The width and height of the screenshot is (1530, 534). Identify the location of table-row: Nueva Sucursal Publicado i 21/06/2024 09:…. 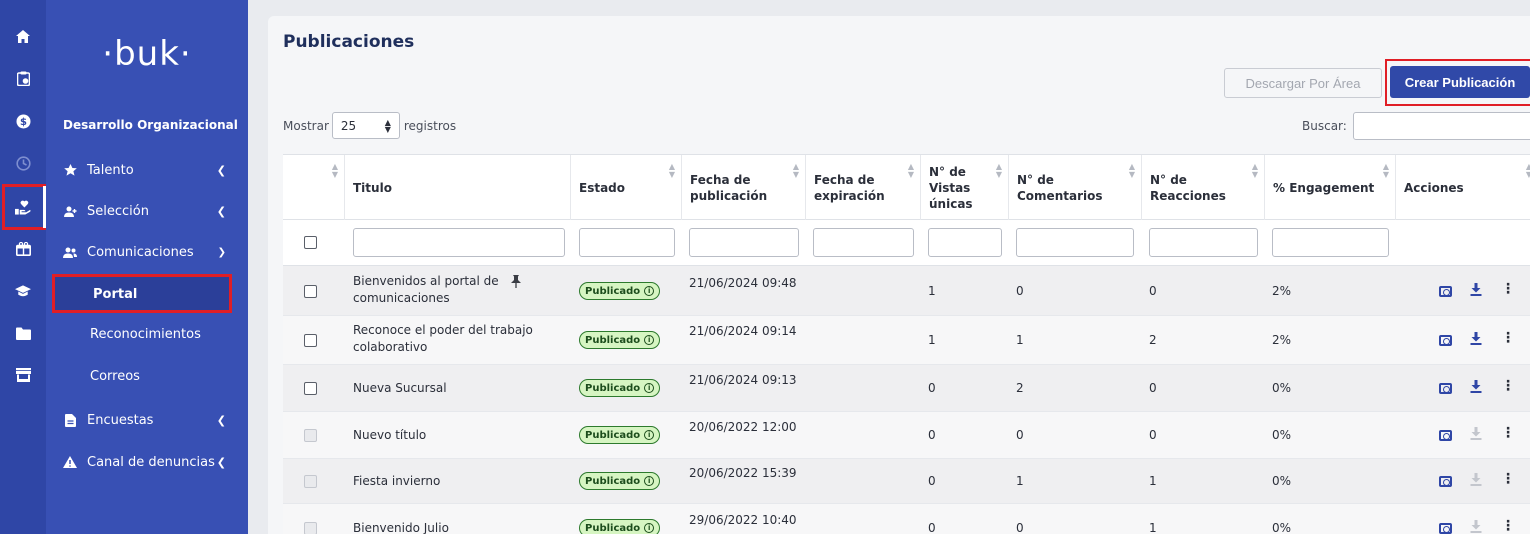
(906, 388).